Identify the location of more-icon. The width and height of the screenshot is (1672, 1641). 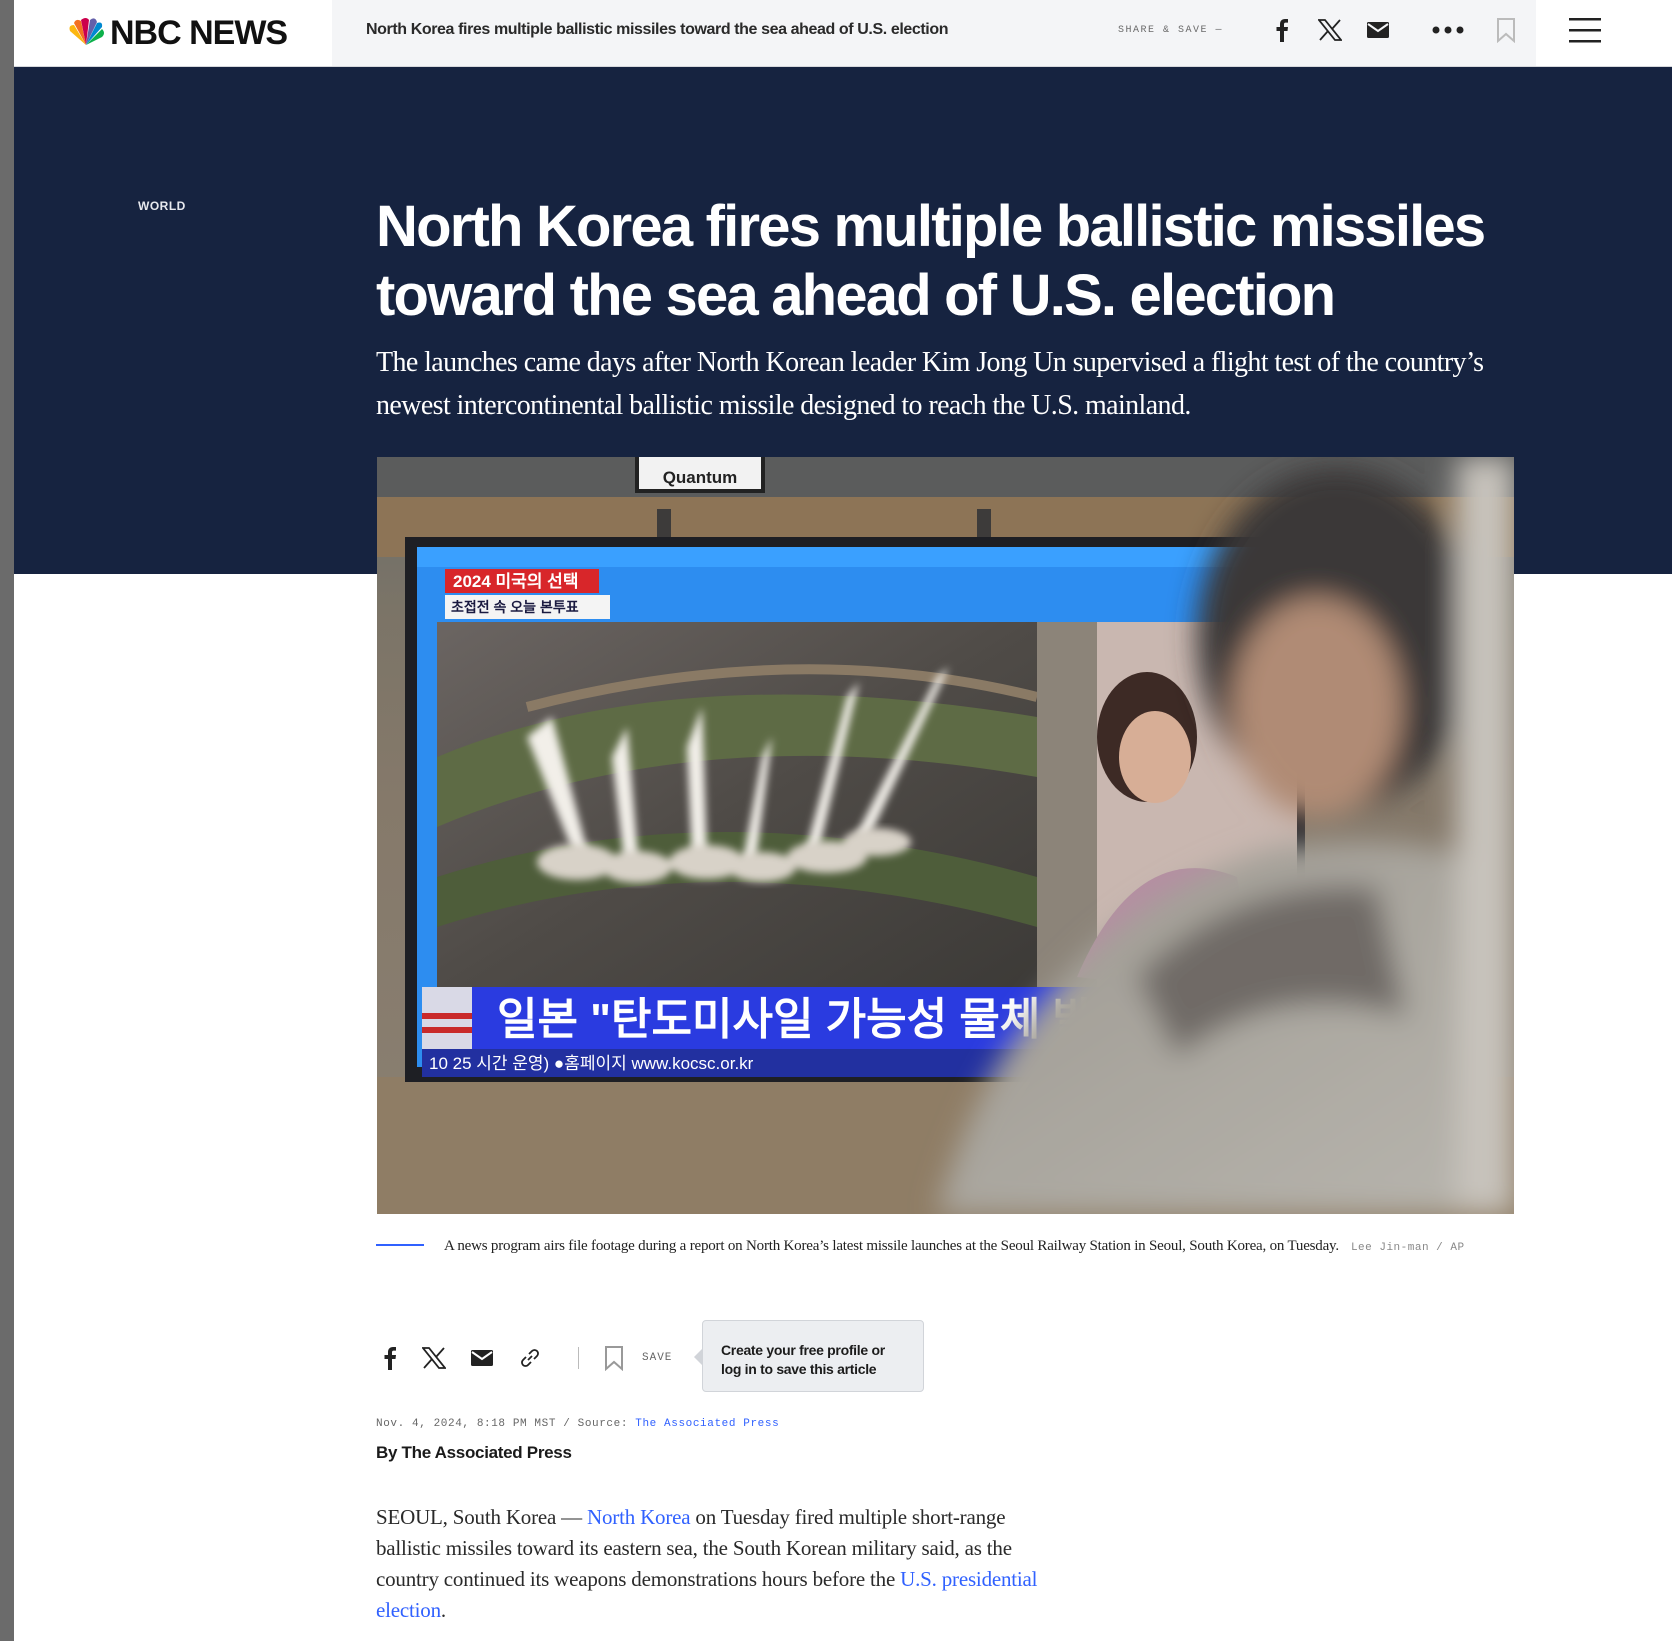
(1448, 30).